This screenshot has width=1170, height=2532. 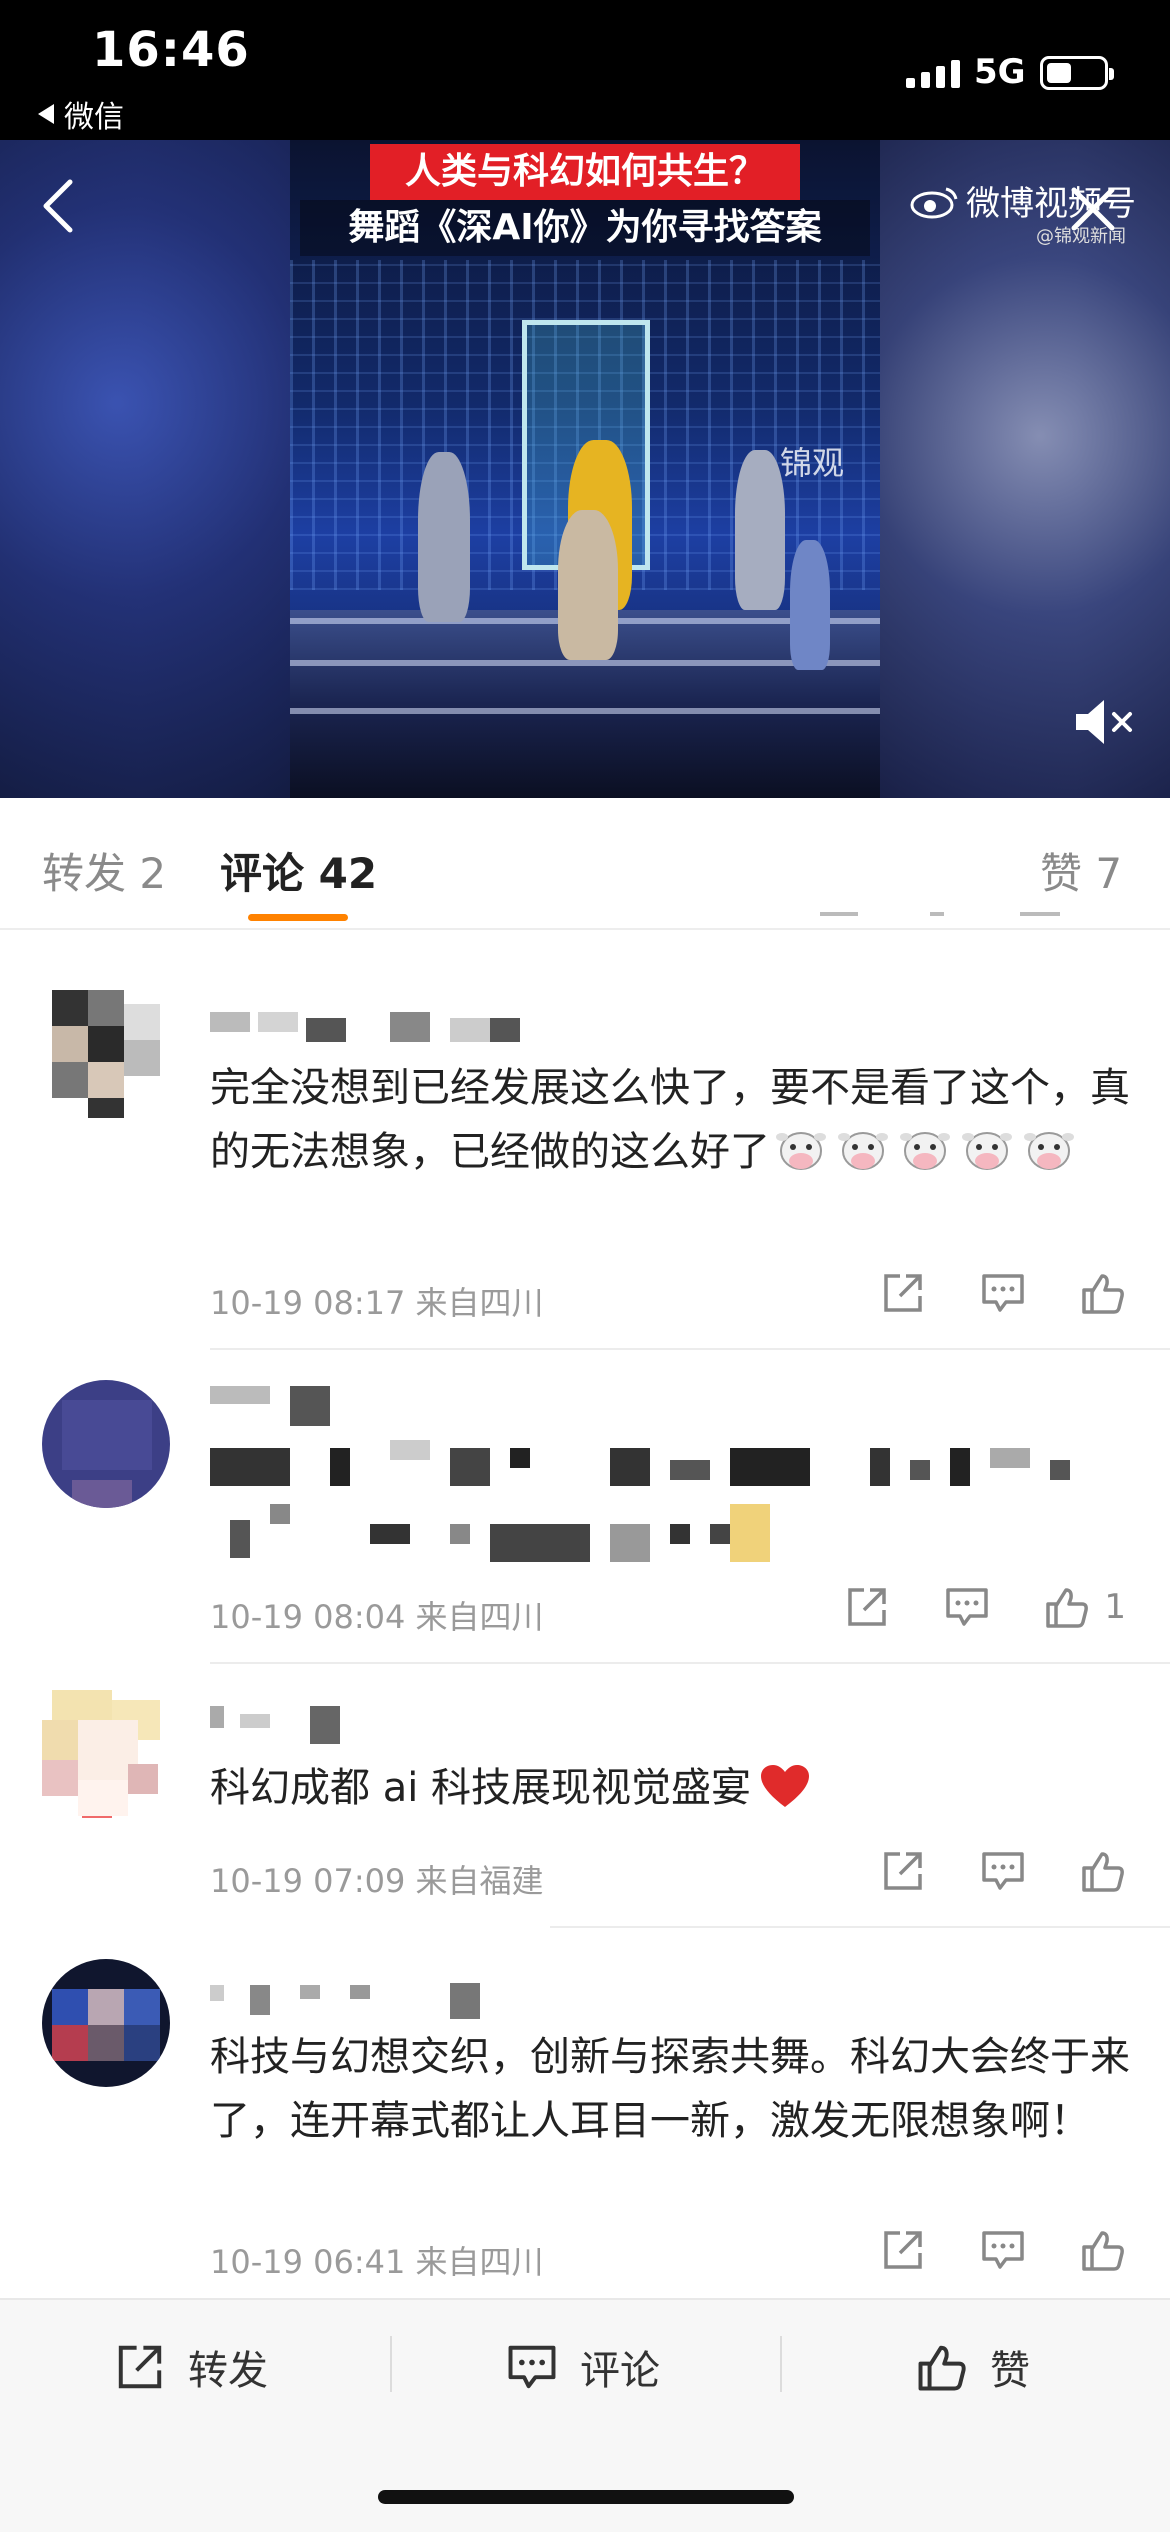 What do you see at coordinates (670, 1510) in the screenshot?
I see `comment-text-redacted` at bounding box center [670, 1510].